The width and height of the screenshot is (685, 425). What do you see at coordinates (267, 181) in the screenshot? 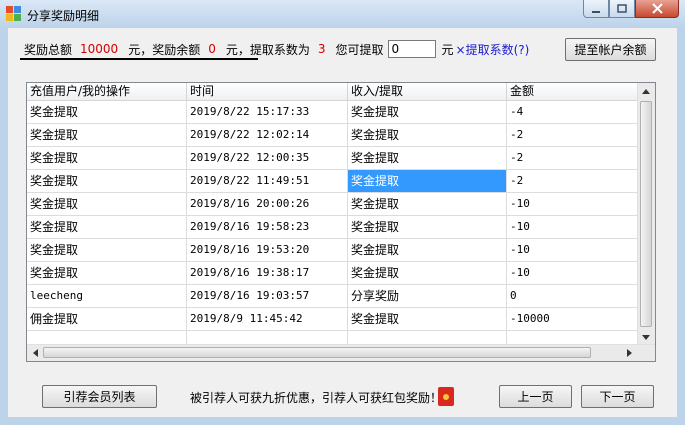
I see `cell-time: 2019/8/22 11:49:51` at bounding box center [267, 181].